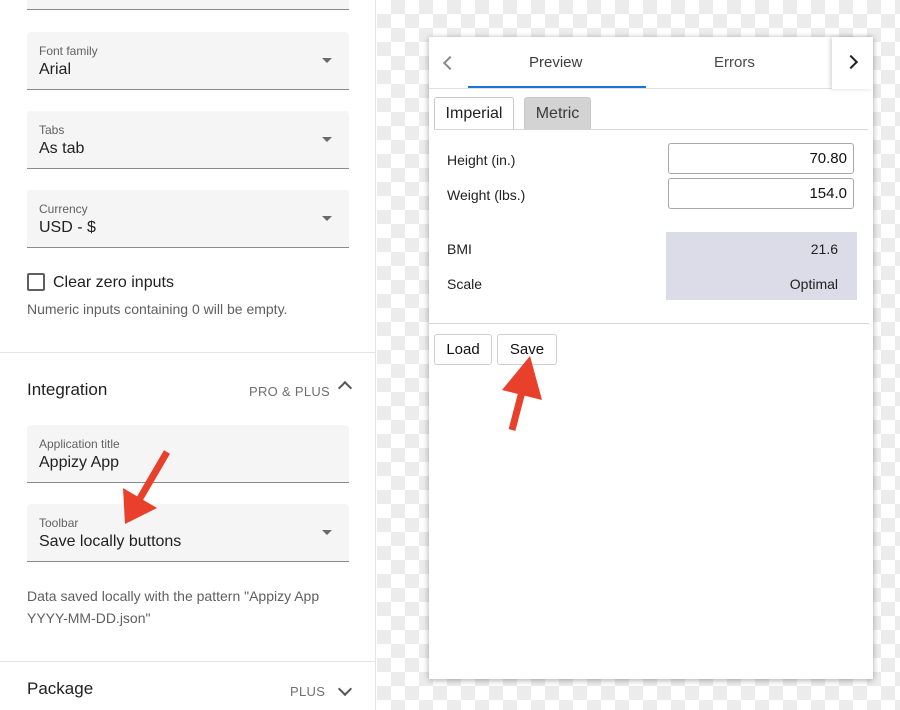 This screenshot has height=710, width=900. I want to click on currency-select: Currency USD - $, so click(188, 219).